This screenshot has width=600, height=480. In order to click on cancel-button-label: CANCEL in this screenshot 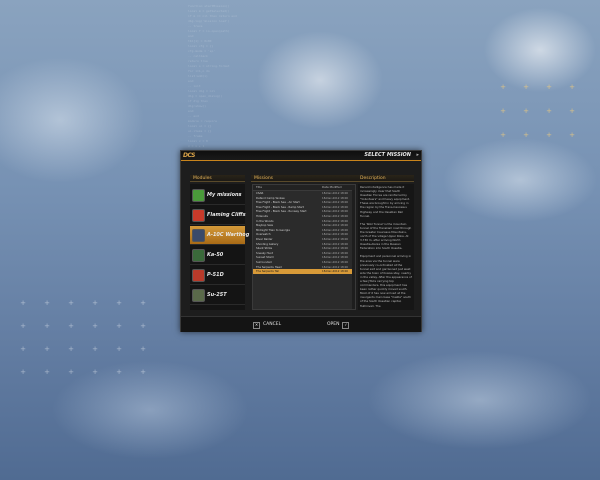, I will do `click(272, 324)`.